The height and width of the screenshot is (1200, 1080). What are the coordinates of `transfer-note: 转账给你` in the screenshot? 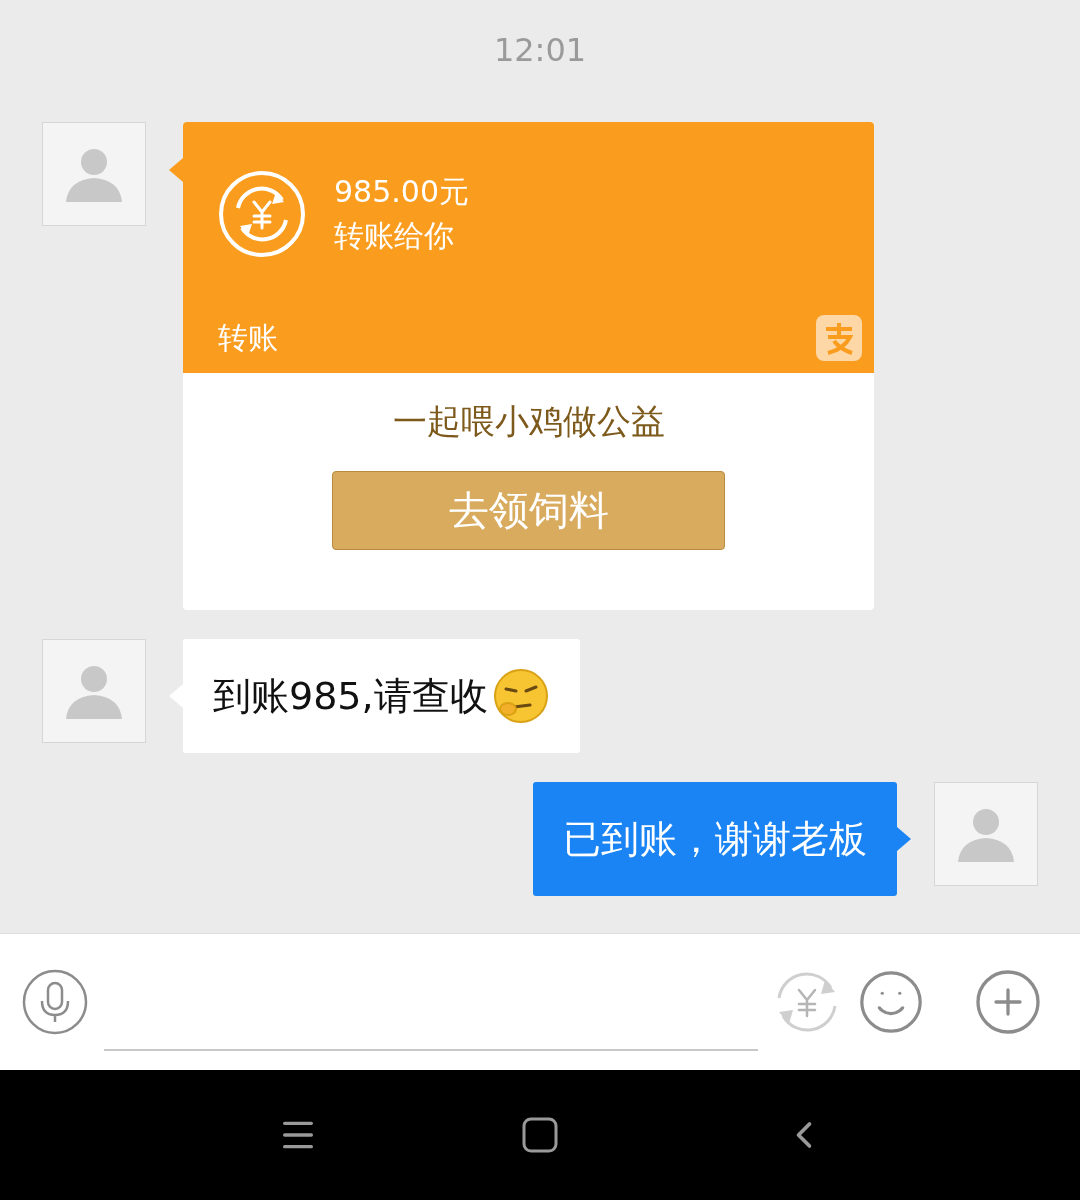 It's located at (394, 236).